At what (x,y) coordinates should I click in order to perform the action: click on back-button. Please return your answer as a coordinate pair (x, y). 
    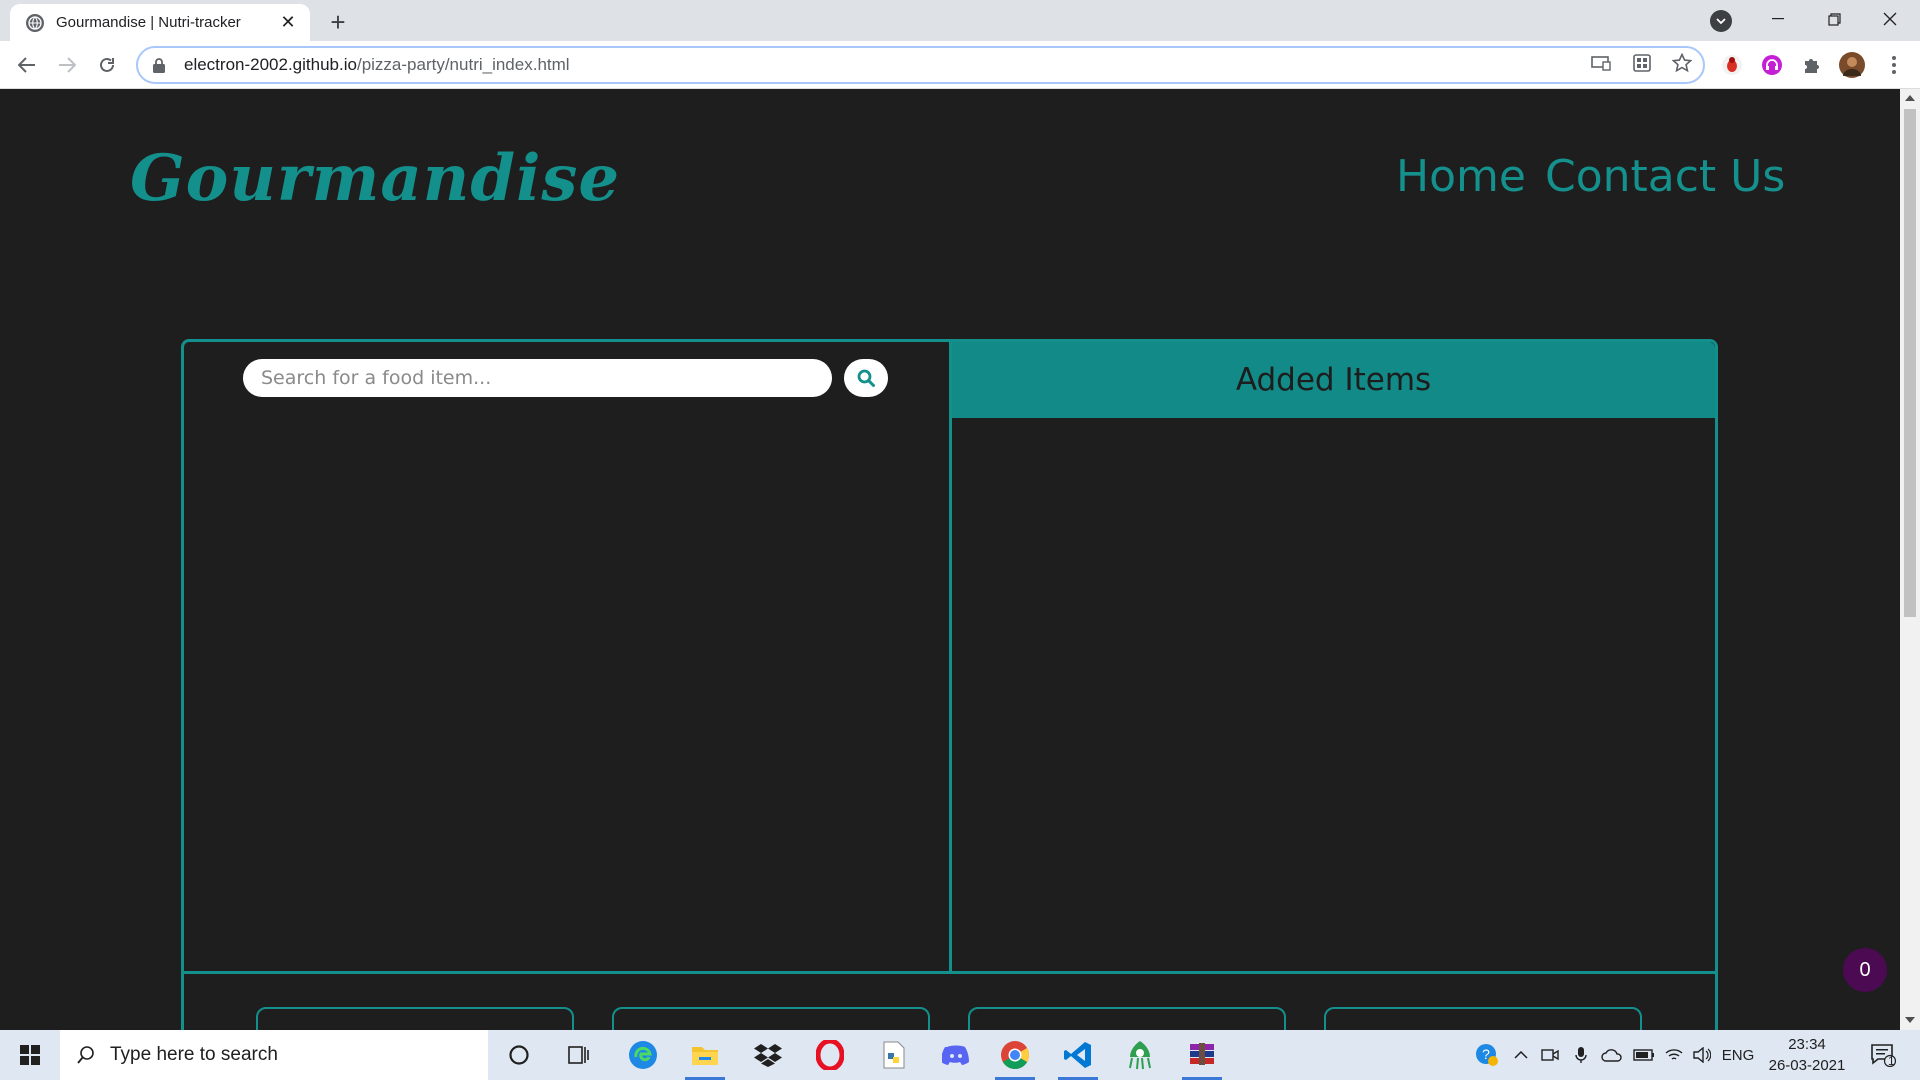
    Looking at the image, I should click on (27, 65).